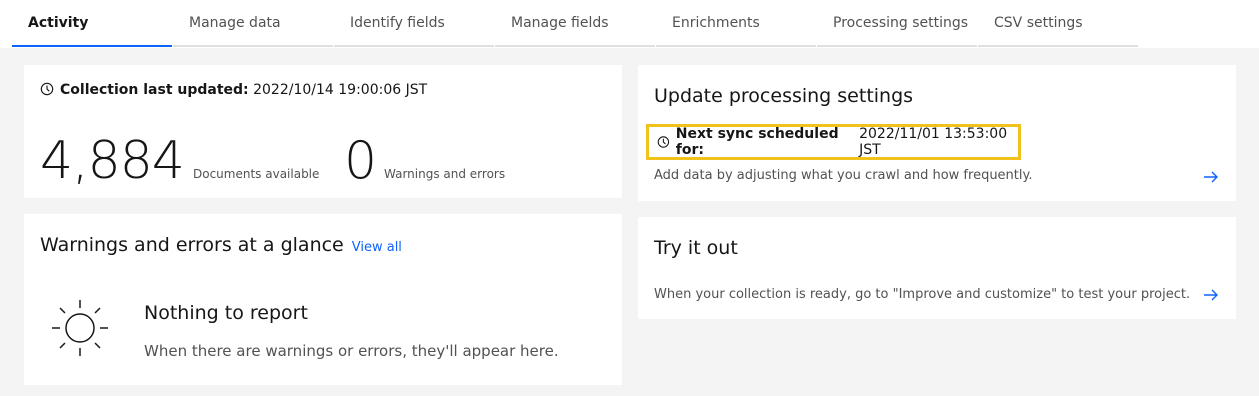 The image size is (1259, 396). What do you see at coordinates (256, 174) in the screenshot?
I see `documents-caption: Documents available` at bounding box center [256, 174].